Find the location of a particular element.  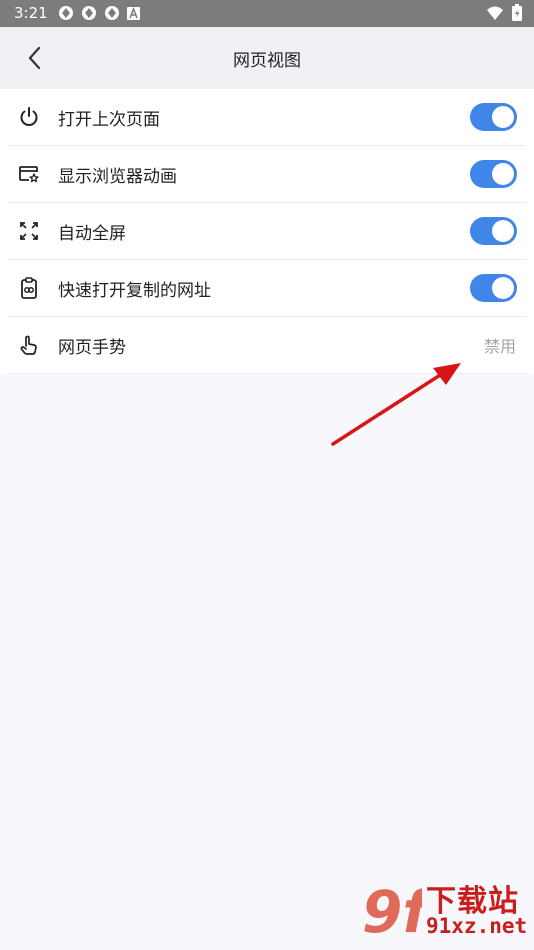

power-icon is located at coordinates (29, 116).